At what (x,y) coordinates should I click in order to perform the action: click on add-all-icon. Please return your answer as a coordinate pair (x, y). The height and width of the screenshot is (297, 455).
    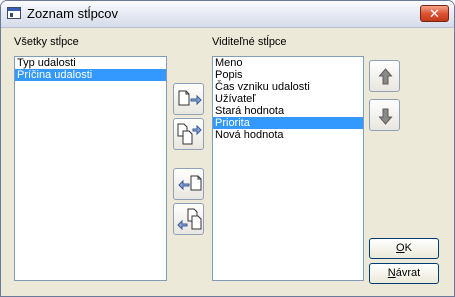
    Looking at the image, I should click on (189, 134).